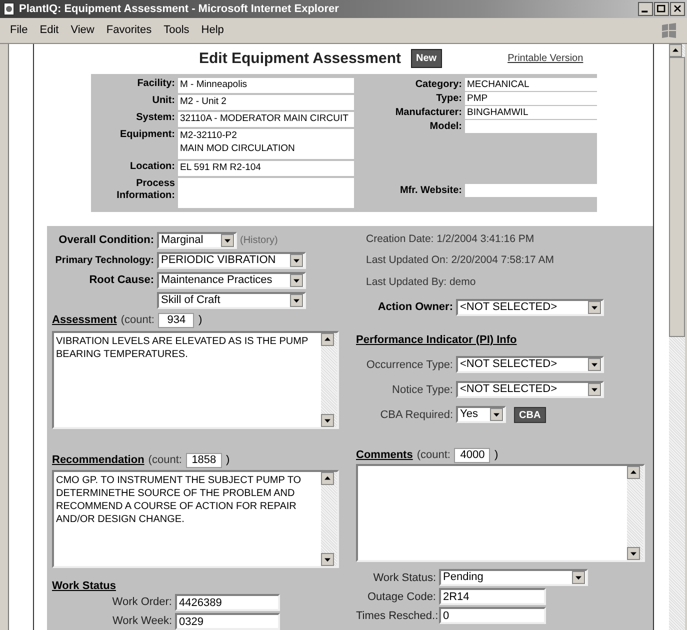  What do you see at coordinates (428, 112) in the screenshot?
I see `field-label: Manufacturer:` at bounding box center [428, 112].